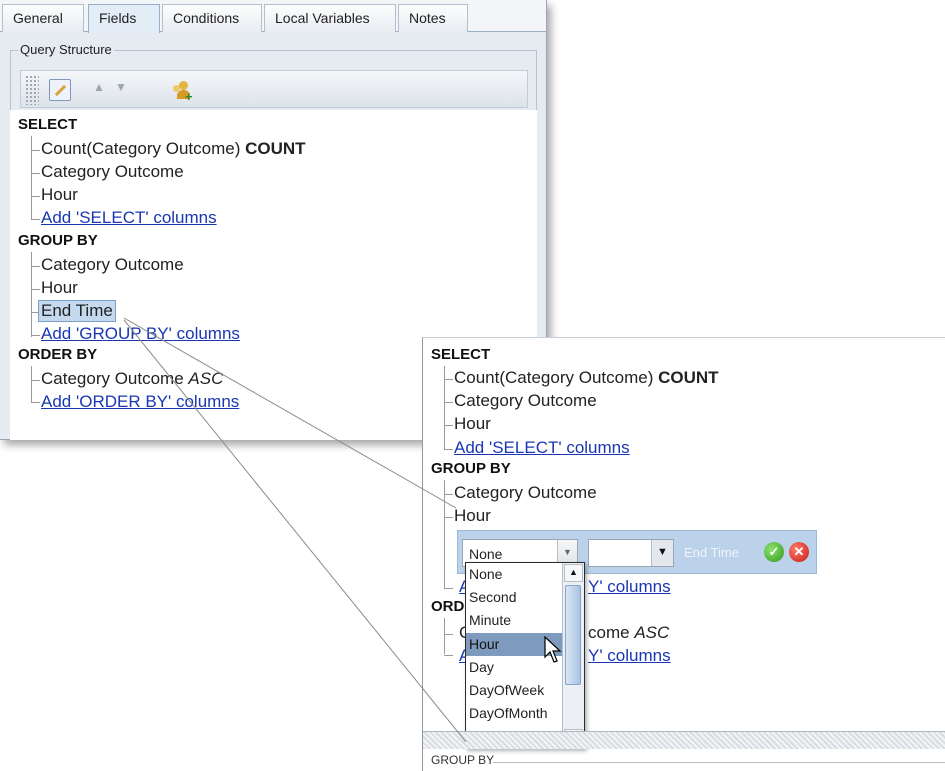 This screenshot has height=771, width=945. I want to click on group-hour-item: Hour, so click(59, 288).